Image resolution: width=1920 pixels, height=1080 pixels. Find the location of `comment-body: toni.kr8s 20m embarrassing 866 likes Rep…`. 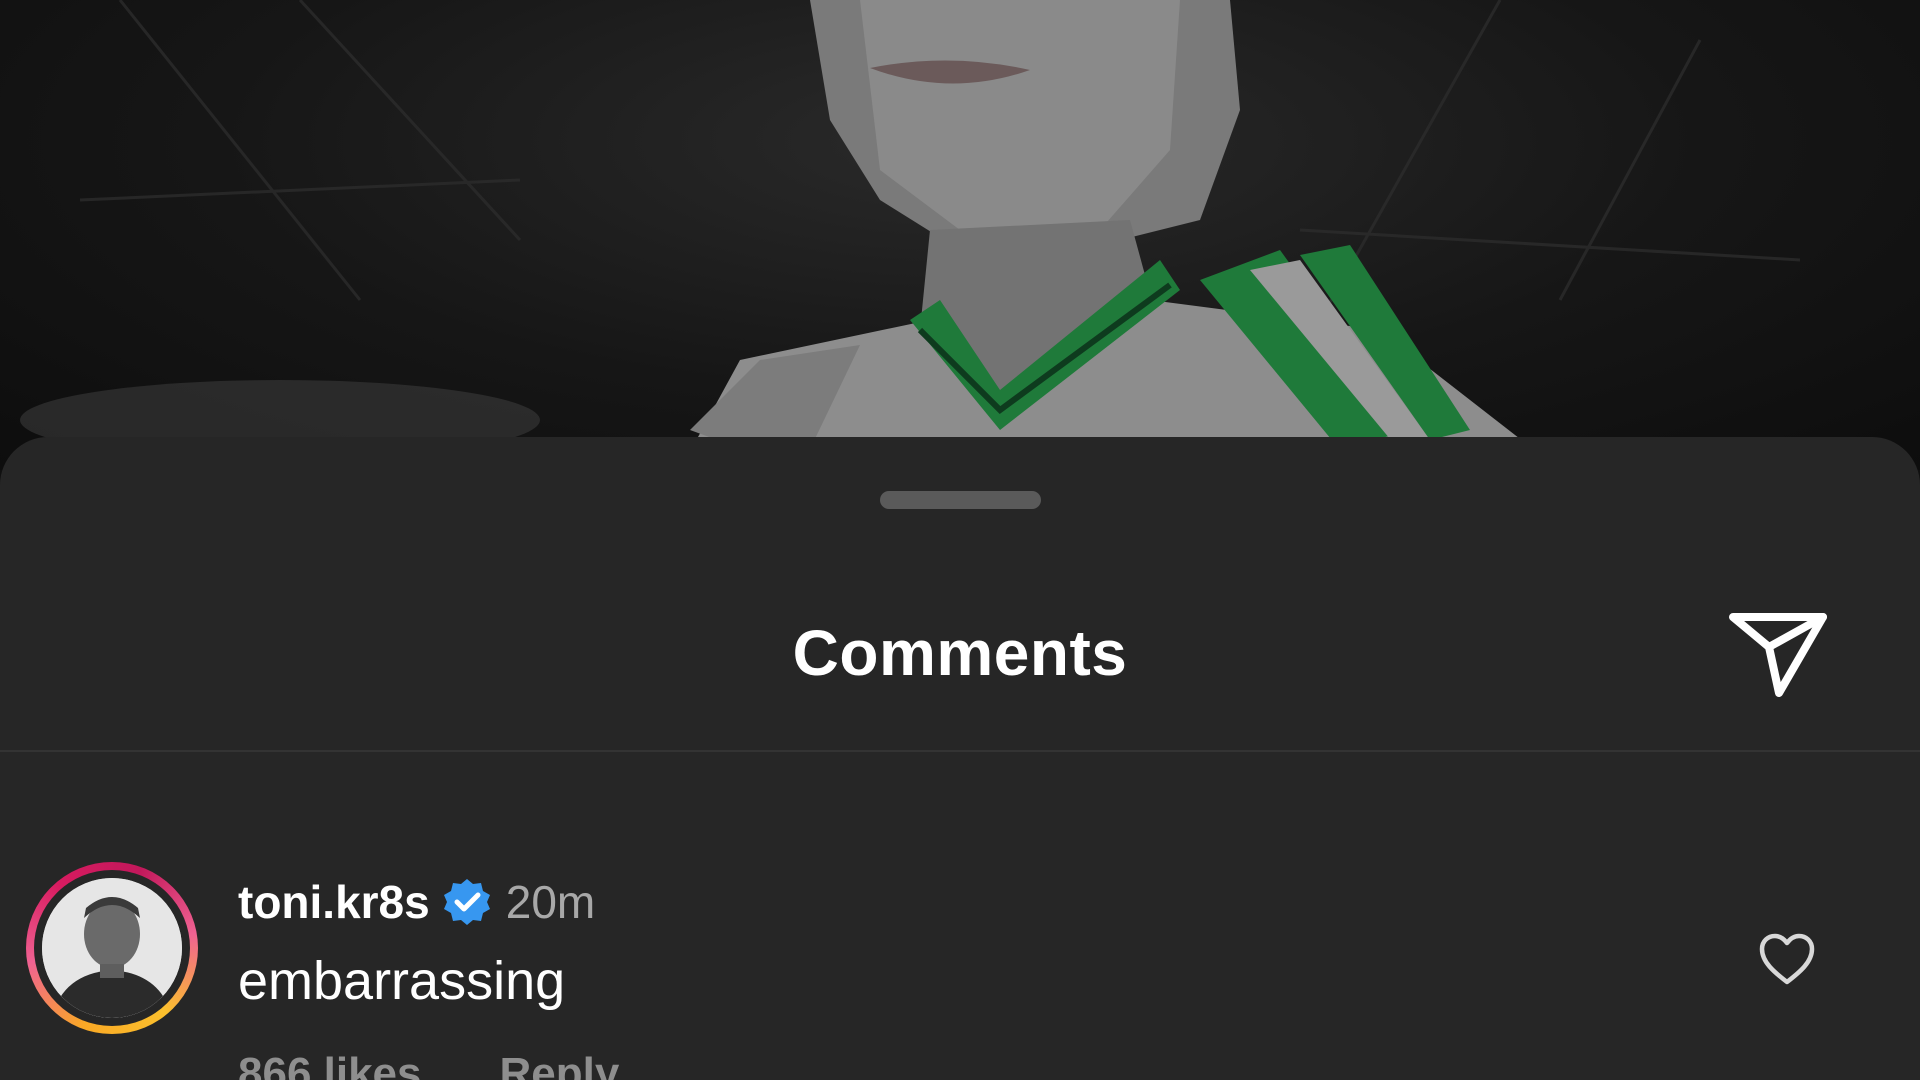

comment-body: toni.kr8s 20m embarrassing 866 likes Rep… is located at coordinates (428, 975).